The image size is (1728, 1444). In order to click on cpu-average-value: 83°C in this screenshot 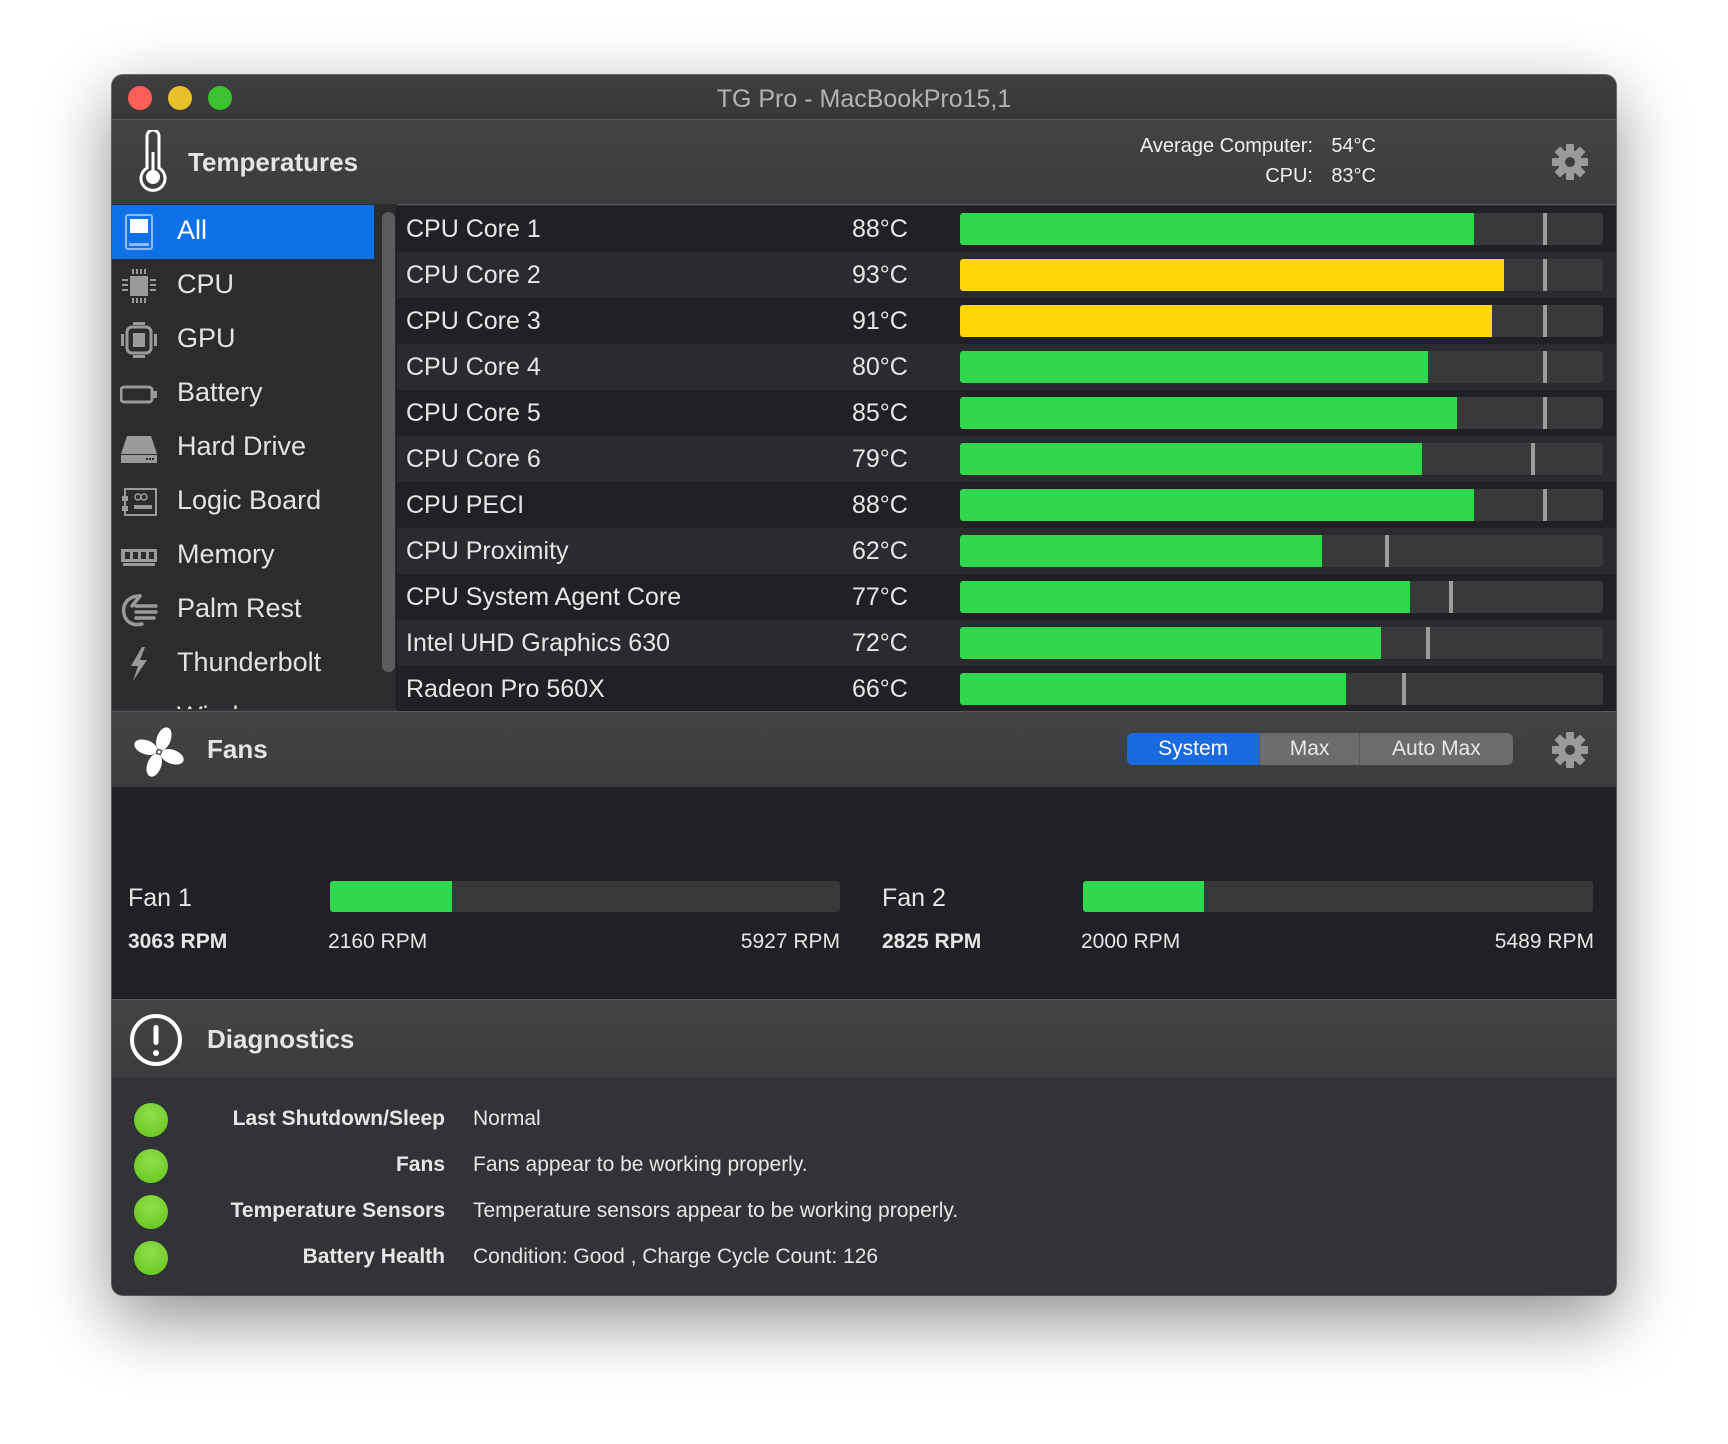, I will do `click(1353, 176)`.